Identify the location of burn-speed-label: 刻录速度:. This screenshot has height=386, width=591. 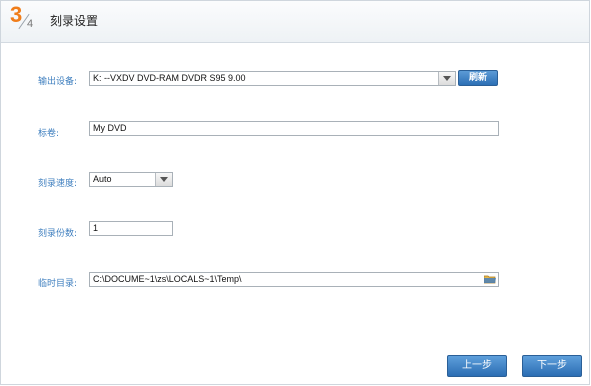
(58, 184).